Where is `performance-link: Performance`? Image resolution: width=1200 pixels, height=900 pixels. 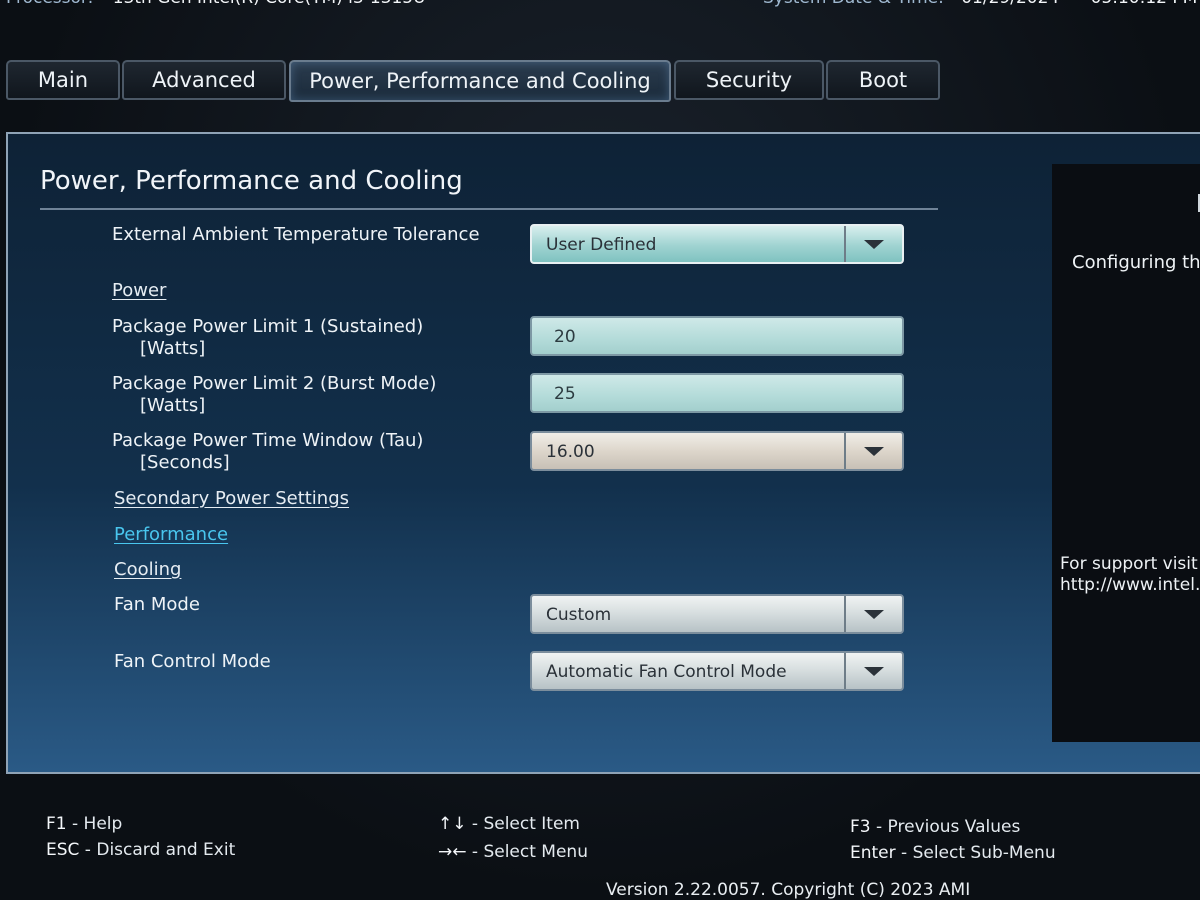 performance-link: Performance is located at coordinates (171, 534).